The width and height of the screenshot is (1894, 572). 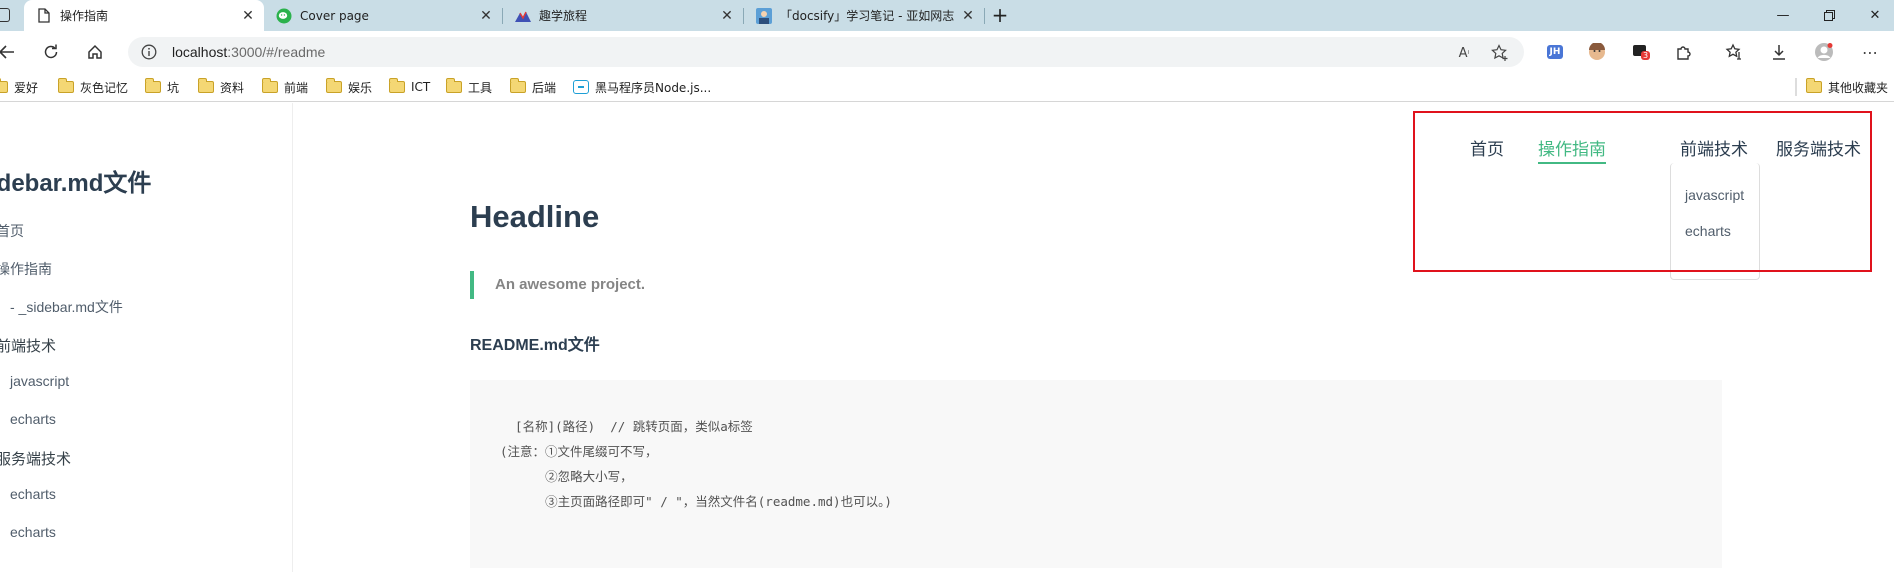 I want to click on bookmark-label: ICT, so click(x=421, y=87).